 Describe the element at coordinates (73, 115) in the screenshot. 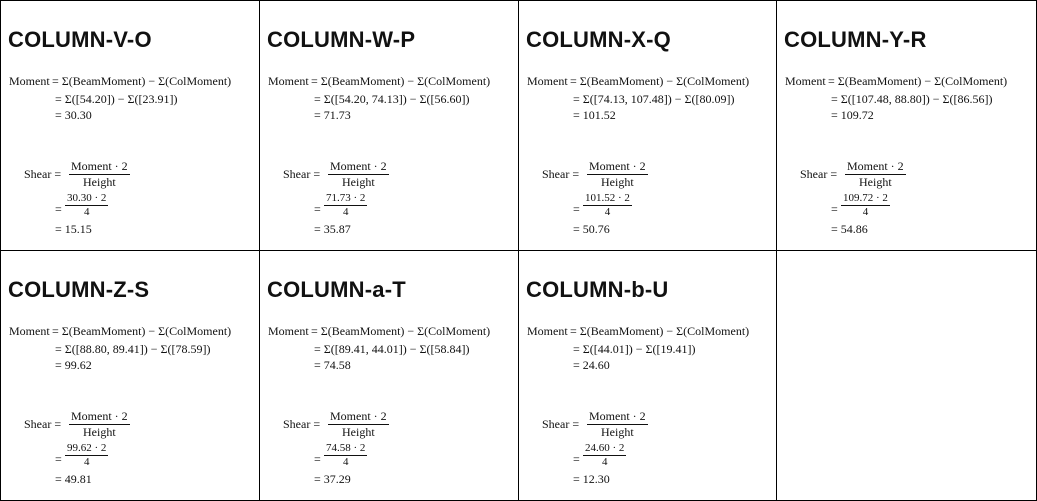

I see `moment-result: = 30.30` at that location.